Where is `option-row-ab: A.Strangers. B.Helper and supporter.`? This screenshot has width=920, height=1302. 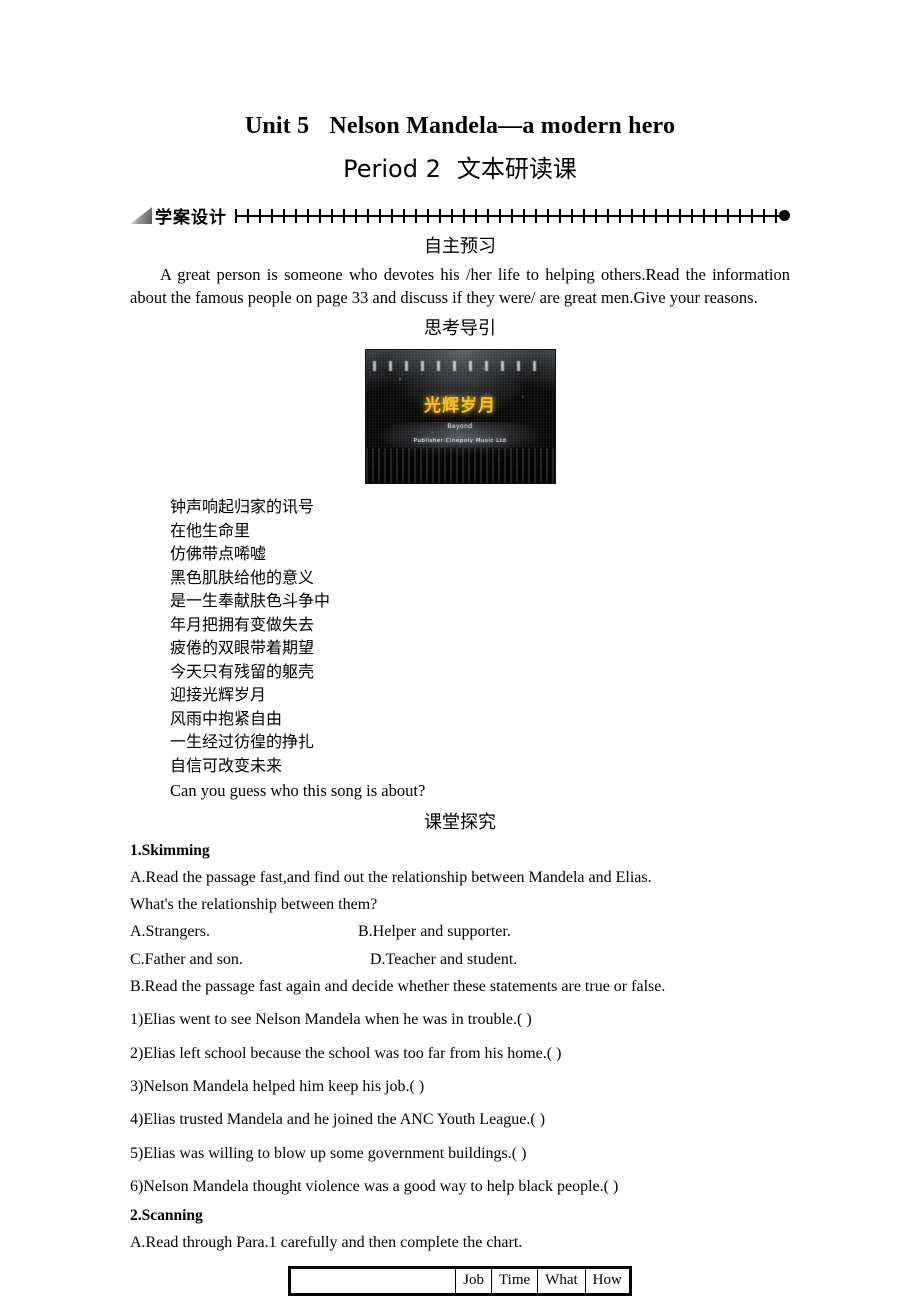
option-row-ab: A.Strangers. B.Helper and supporter. is located at coordinates (460, 932).